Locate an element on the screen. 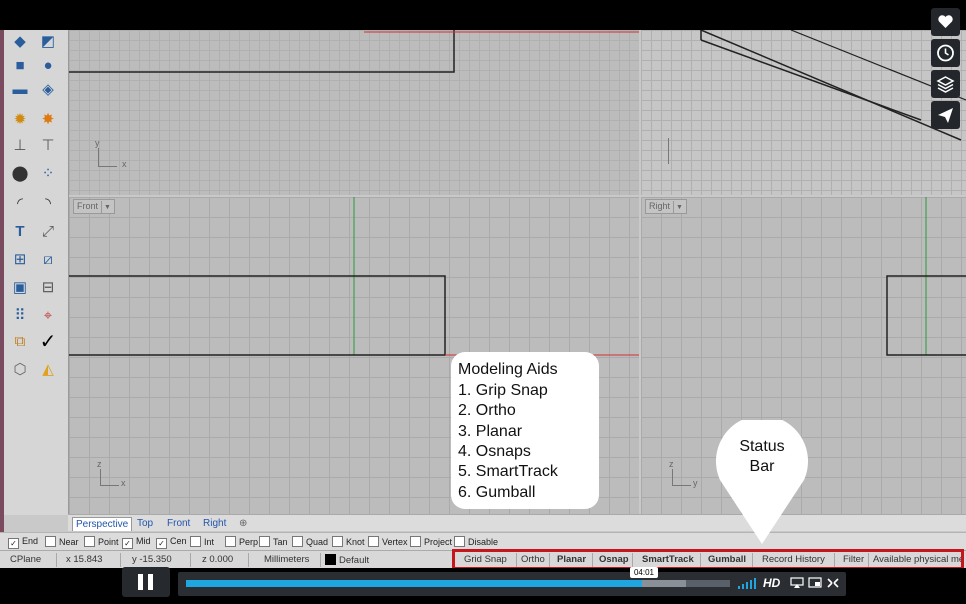 The image size is (966, 604). group-icon: ⊞ is located at coordinates (20, 260).